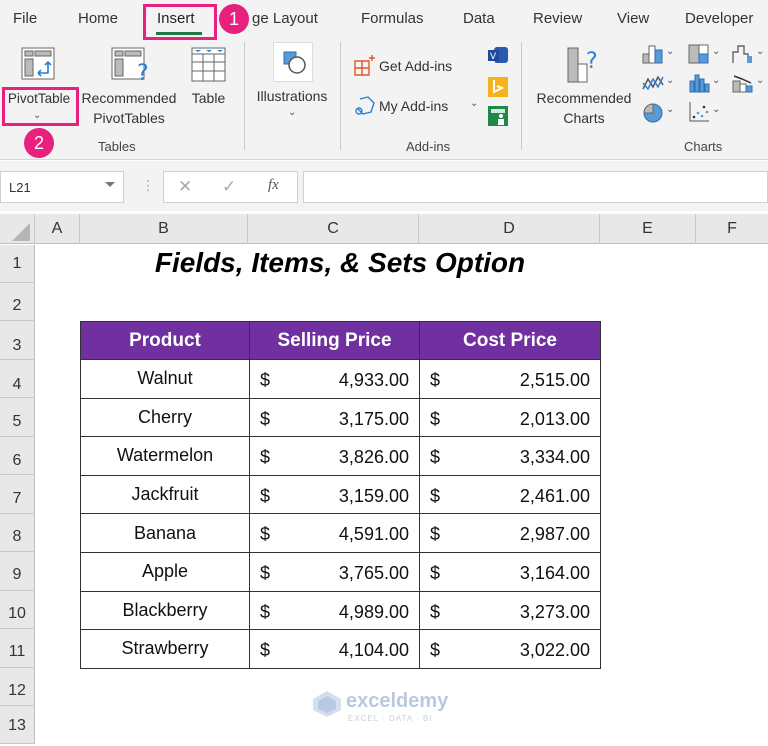  Describe the element at coordinates (648, 229) in the screenshot. I see `column-header-e: E` at that location.